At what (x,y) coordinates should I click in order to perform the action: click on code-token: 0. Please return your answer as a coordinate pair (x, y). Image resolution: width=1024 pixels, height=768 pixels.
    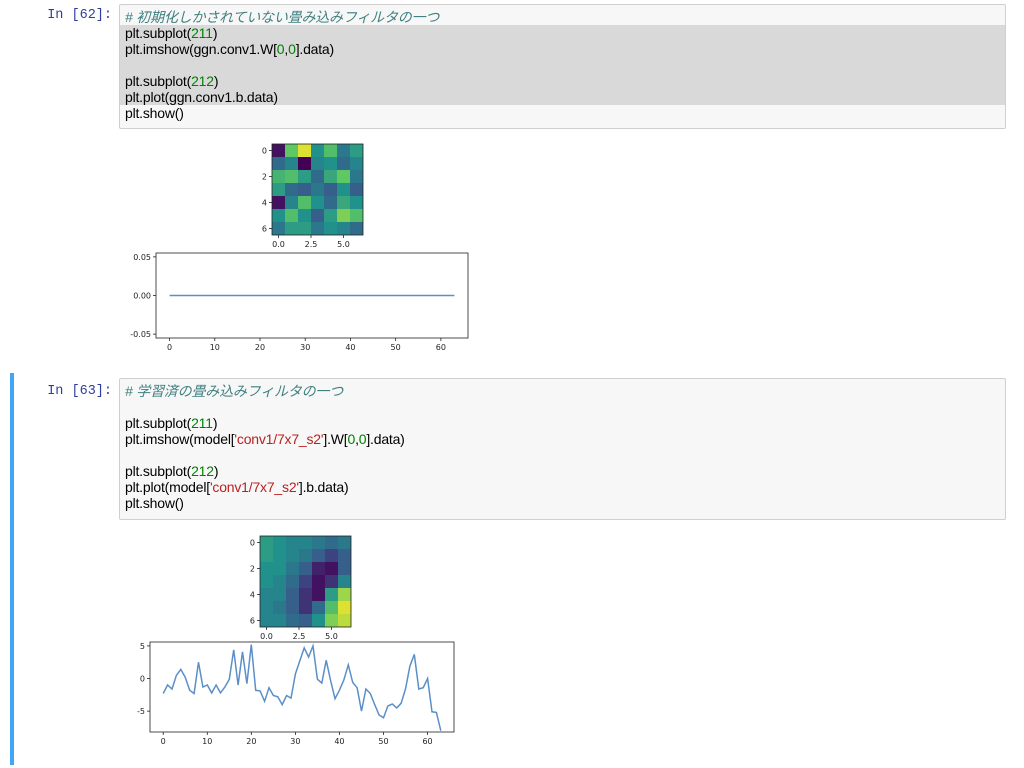
    Looking at the image, I should click on (292, 49).